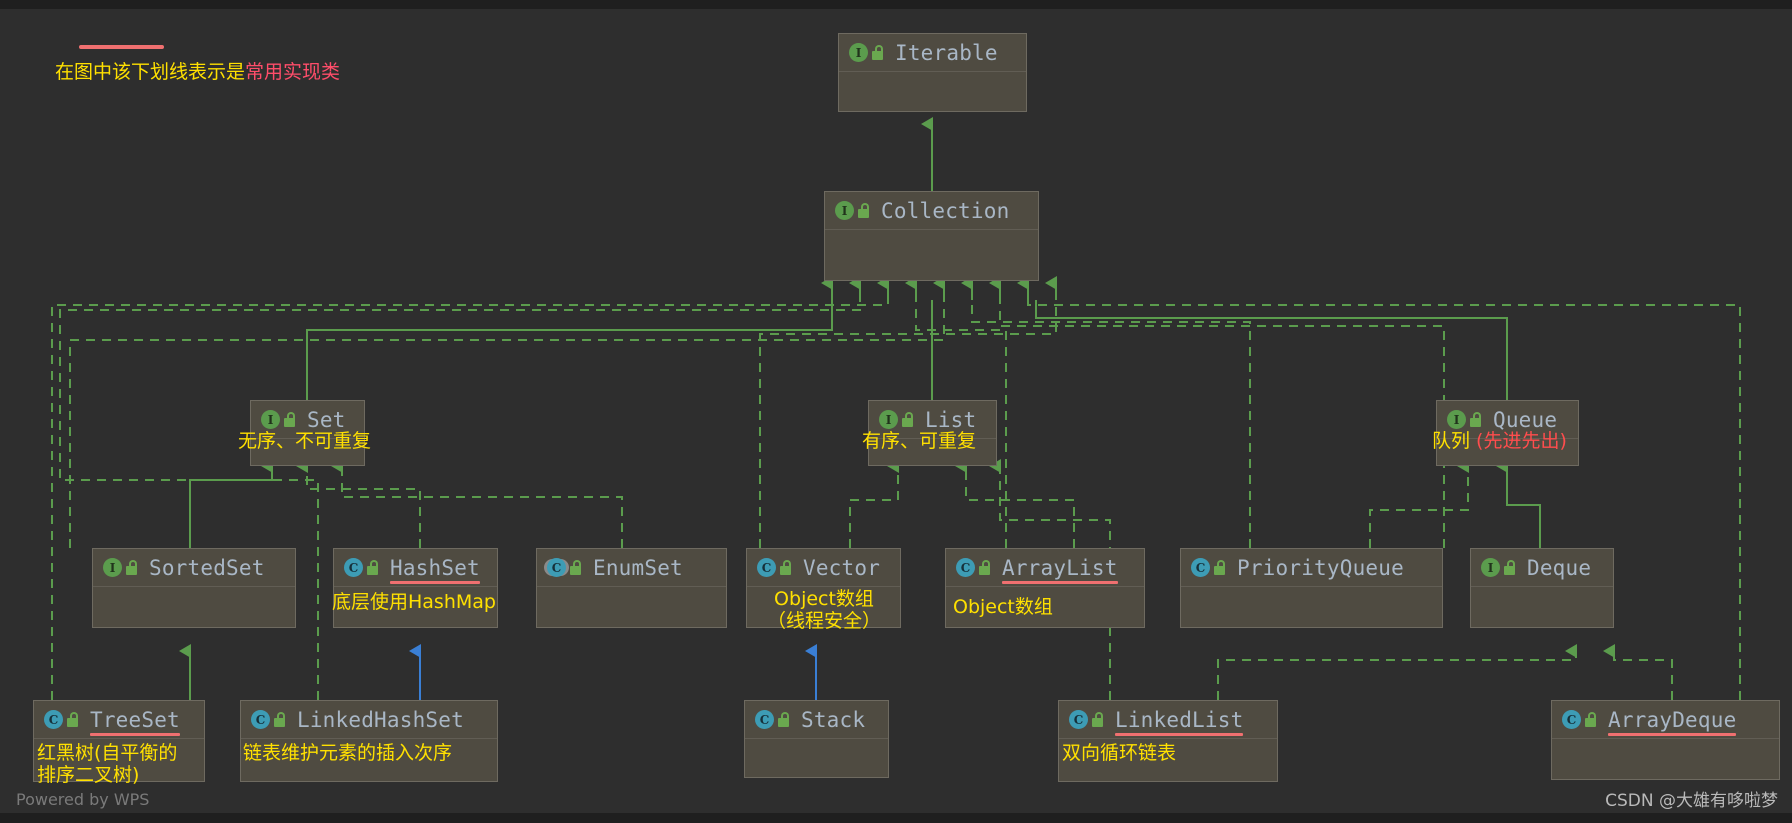 This screenshot has height=823, width=1792. I want to click on legend-prefix: 在图中该下划线表示是, so click(150, 72).